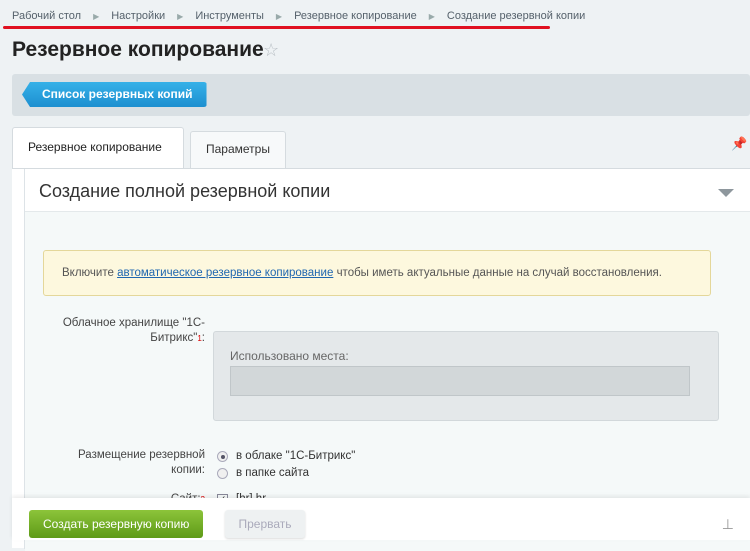 The height and width of the screenshot is (551, 750). What do you see at coordinates (739, 144) in the screenshot?
I see `pin-icon: 📌` at bounding box center [739, 144].